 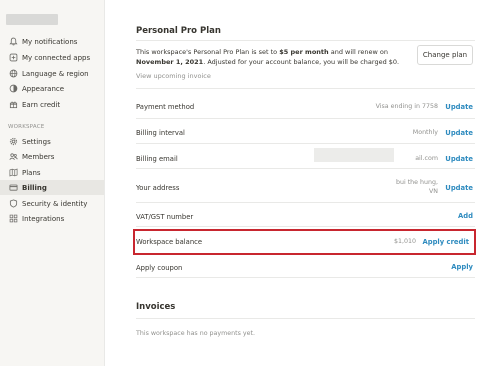 I want to click on card-icon, so click(x=13, y=188).